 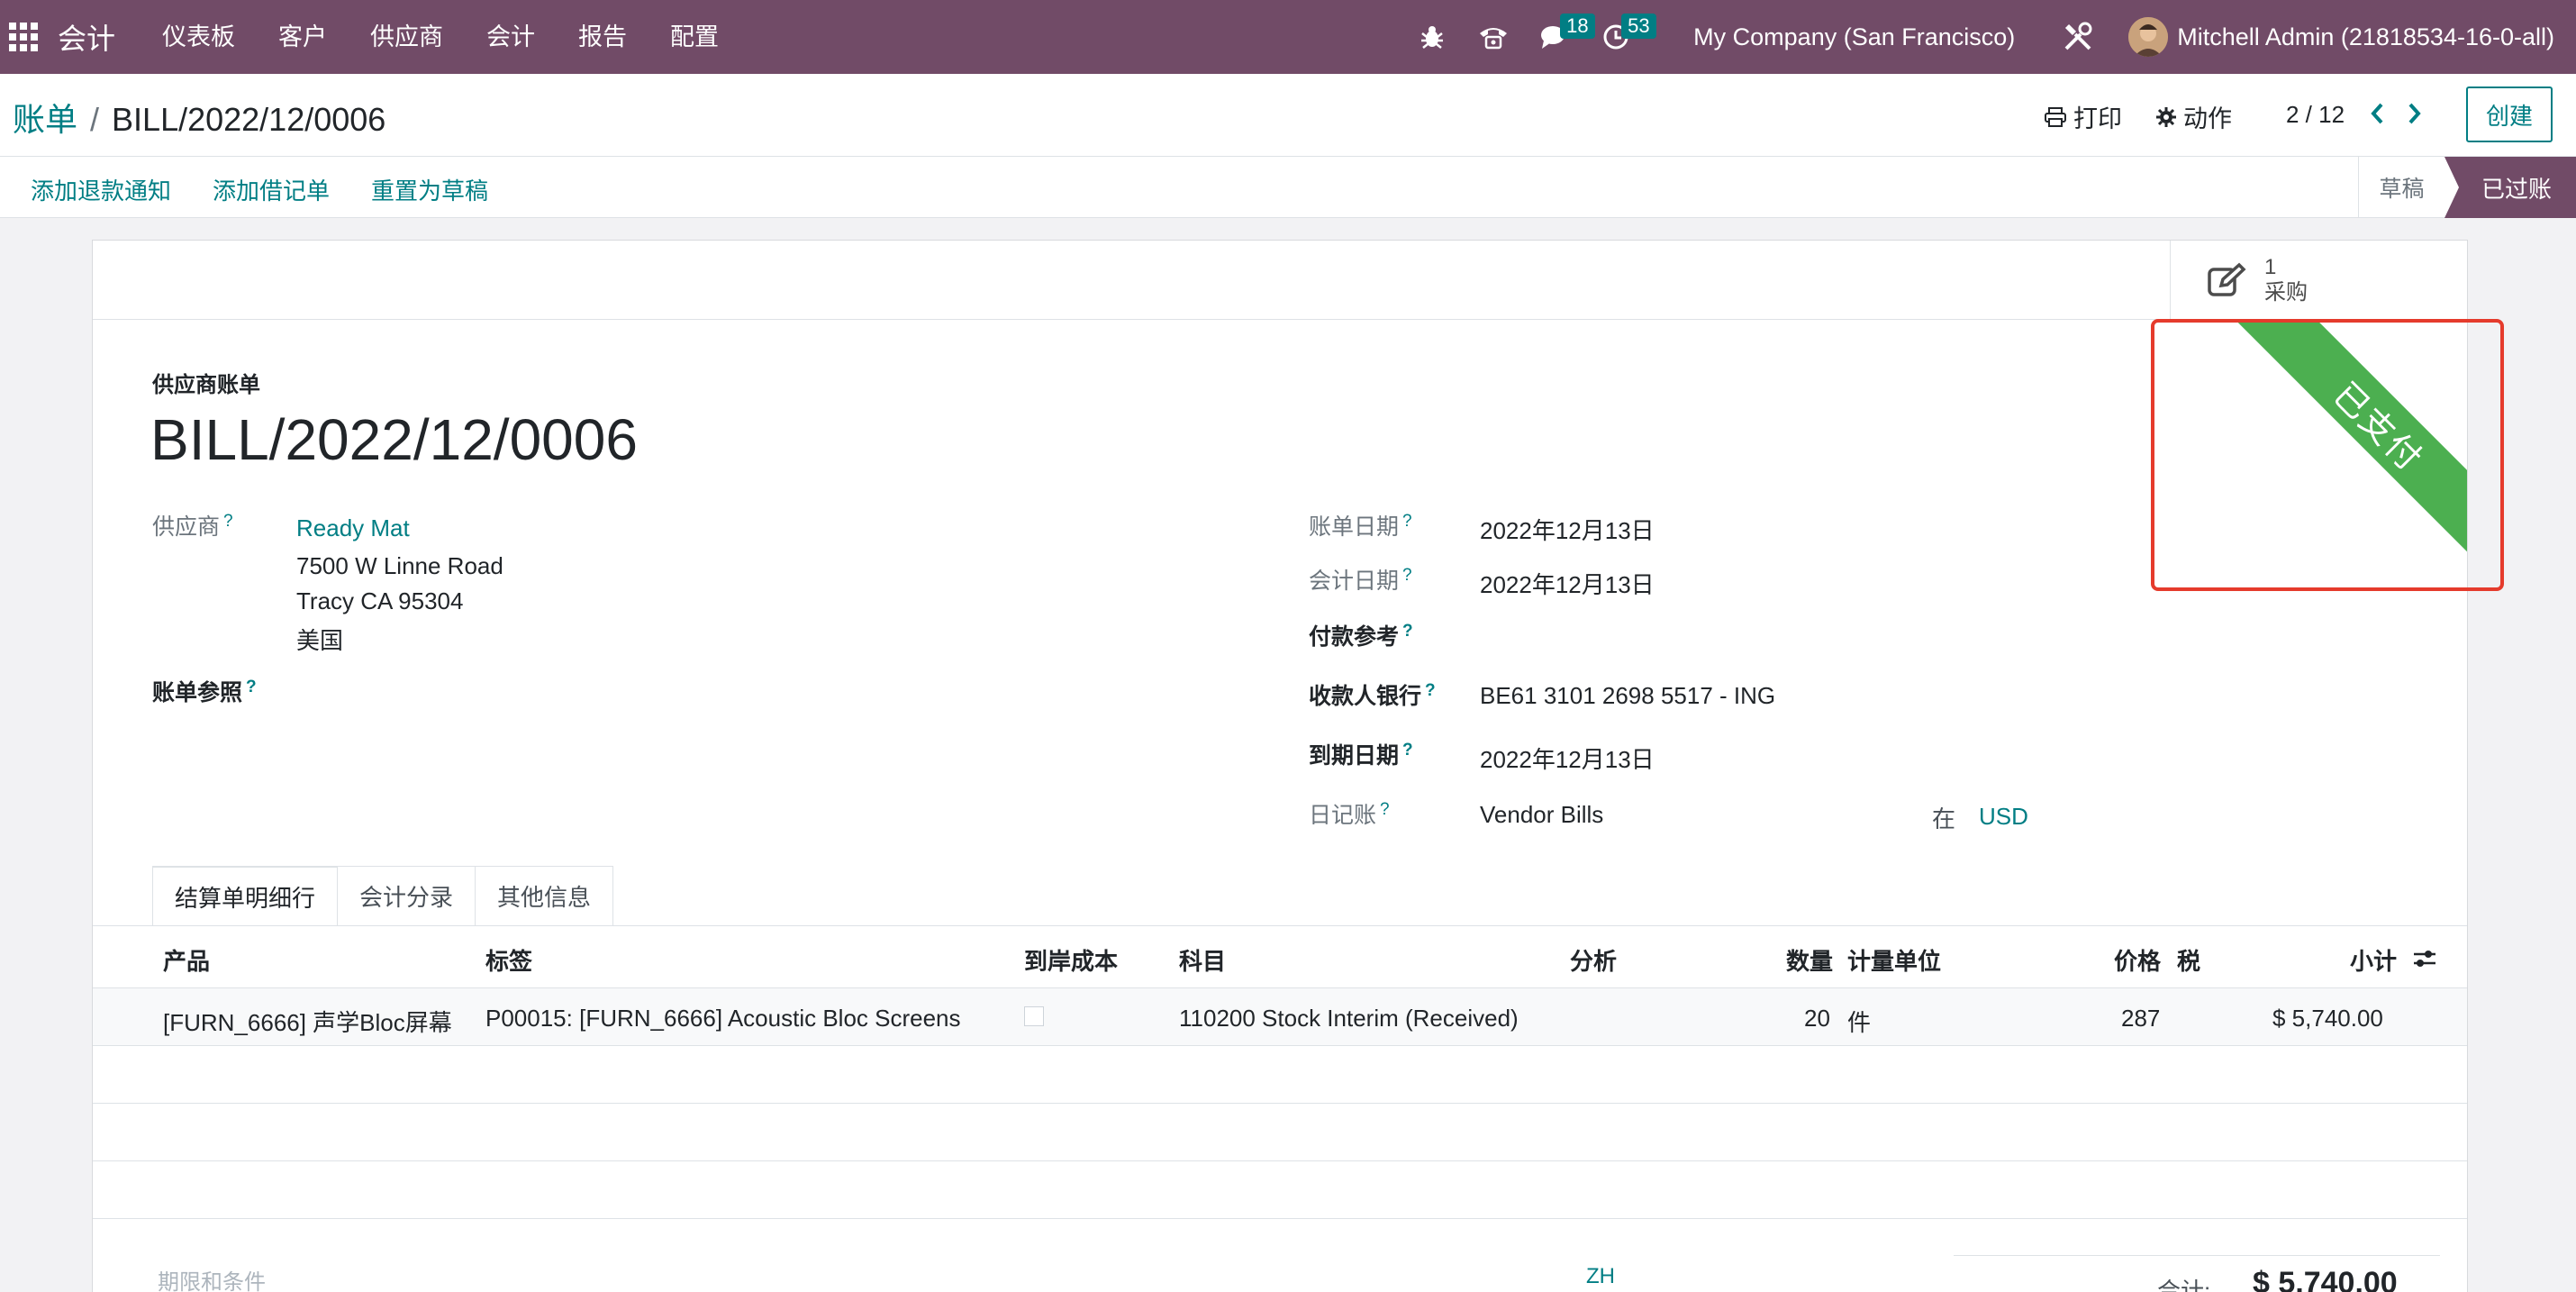 I want to click on add-credit-note-button: 添加退款通知, so click(x=101, y=189).